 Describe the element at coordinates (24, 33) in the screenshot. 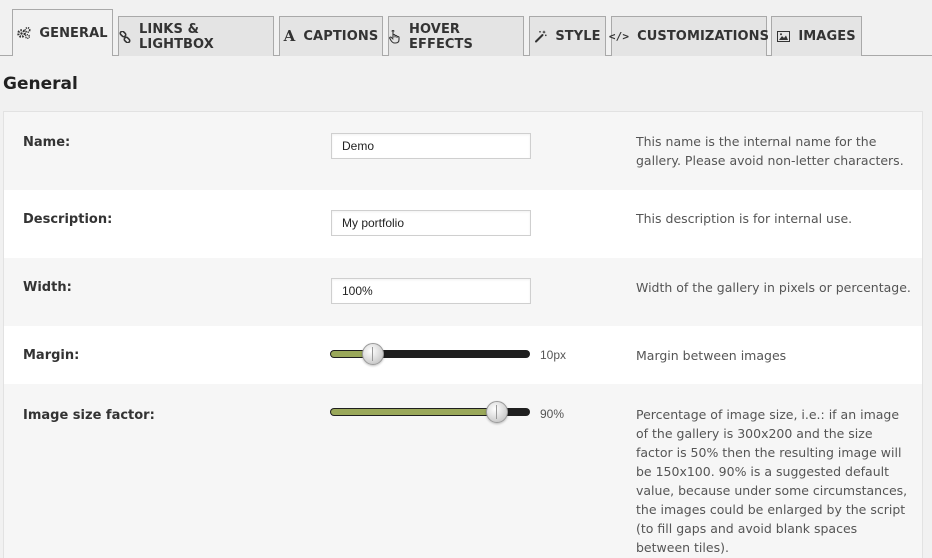

I see `gears-icon` at that location.